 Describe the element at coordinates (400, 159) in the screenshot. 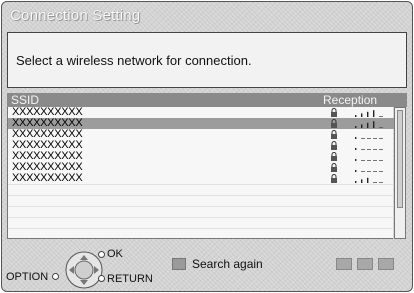

I see `scrollbar-thumb` at that location.